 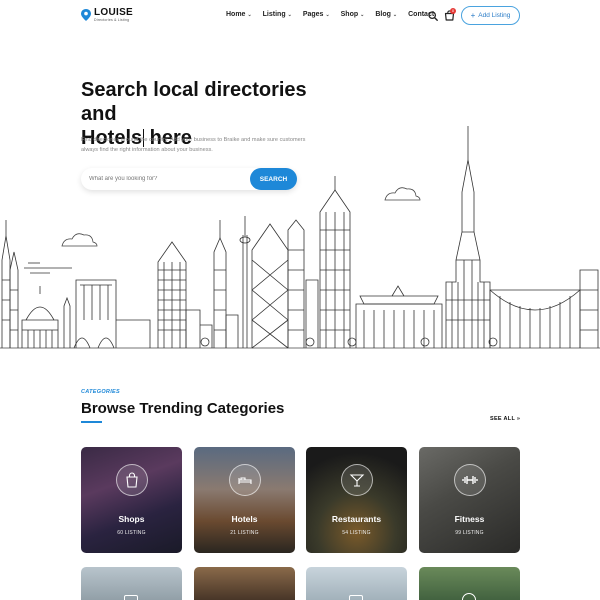 What do you see at coordinates (313, 14) in the screenshot?
I see `nav-label: Pages` at bounding box center [313, 14].